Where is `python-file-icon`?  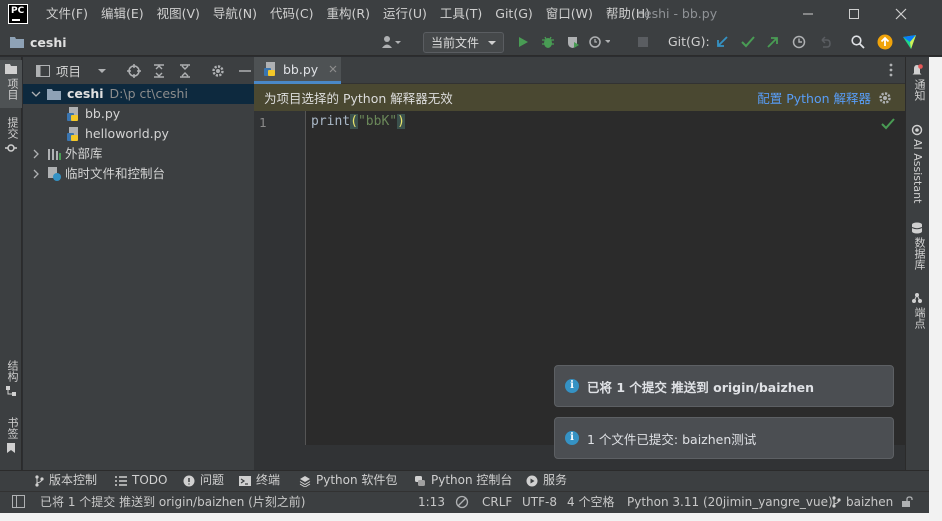 python-file-icon is located at coordinates (72, 114).